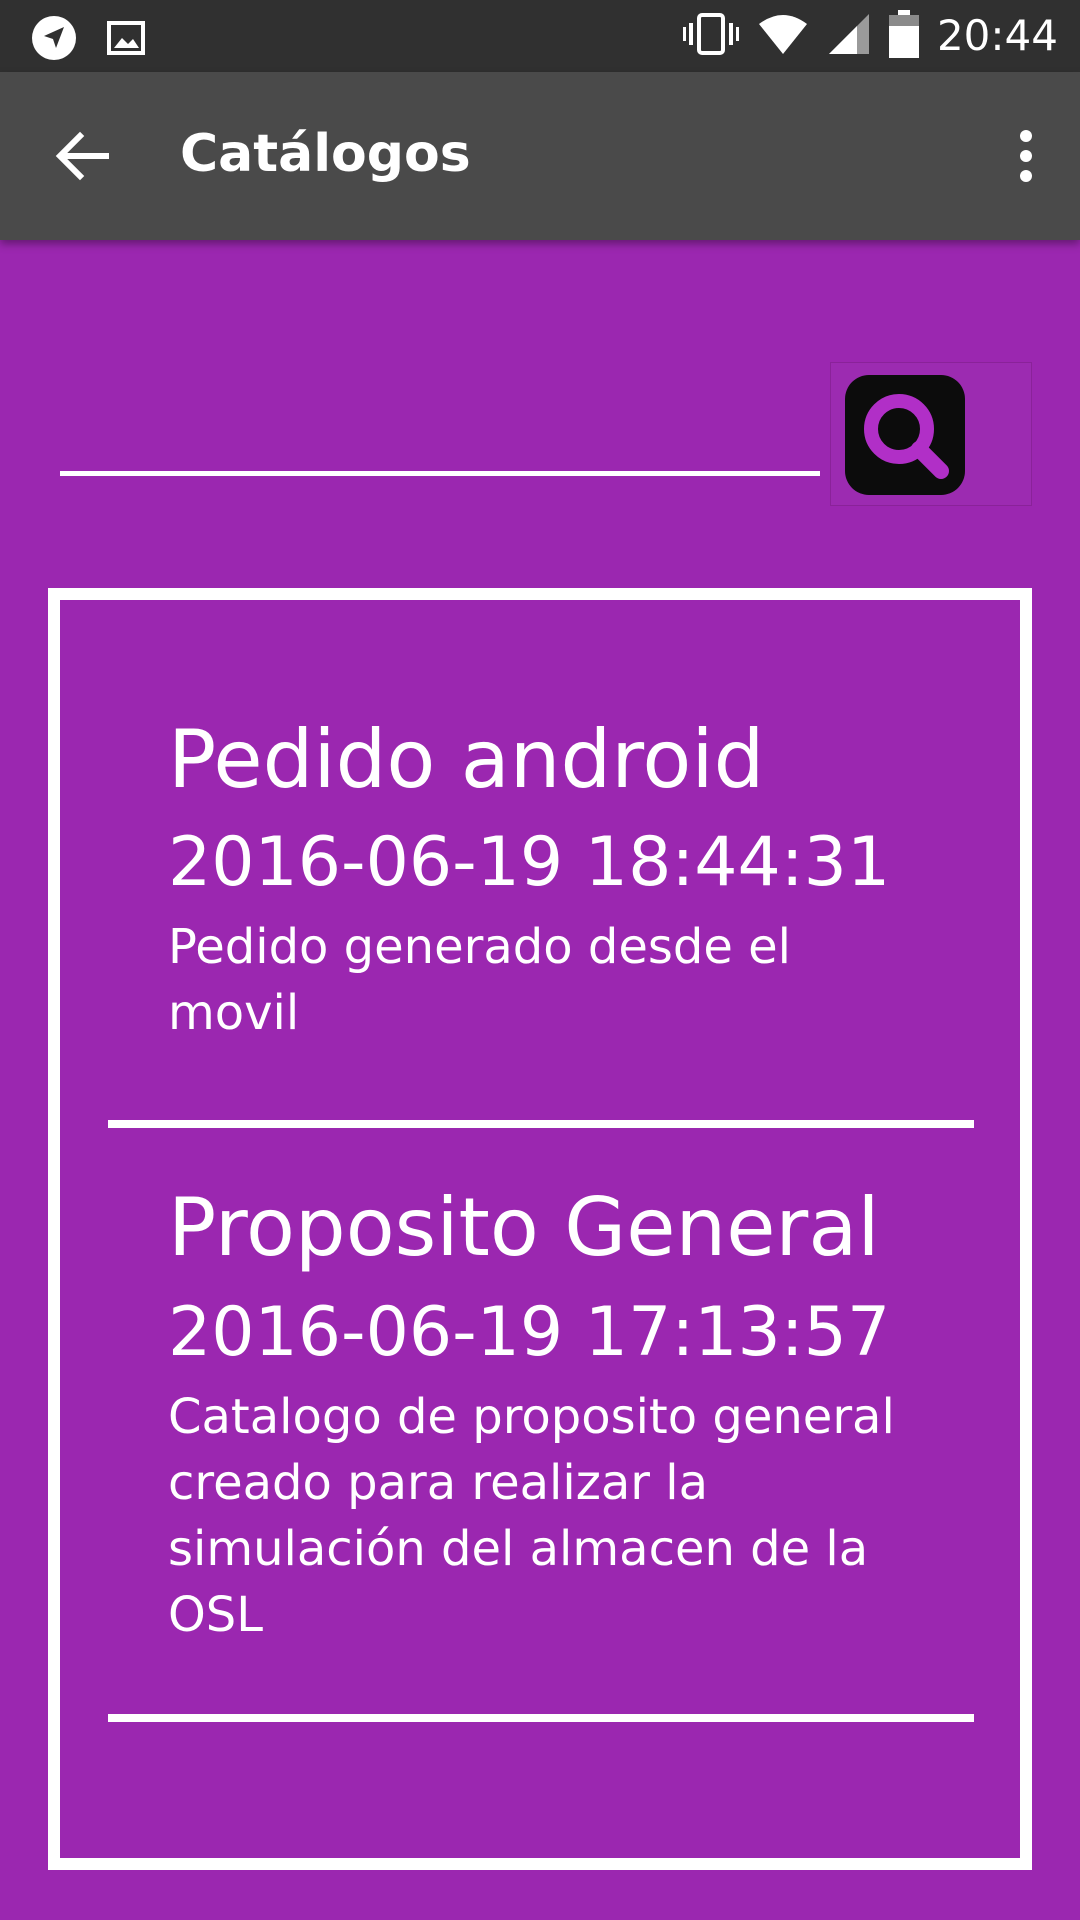 The image size is (1080, 1920). I want to click on overflow-menu-button, so click(1026, 156).